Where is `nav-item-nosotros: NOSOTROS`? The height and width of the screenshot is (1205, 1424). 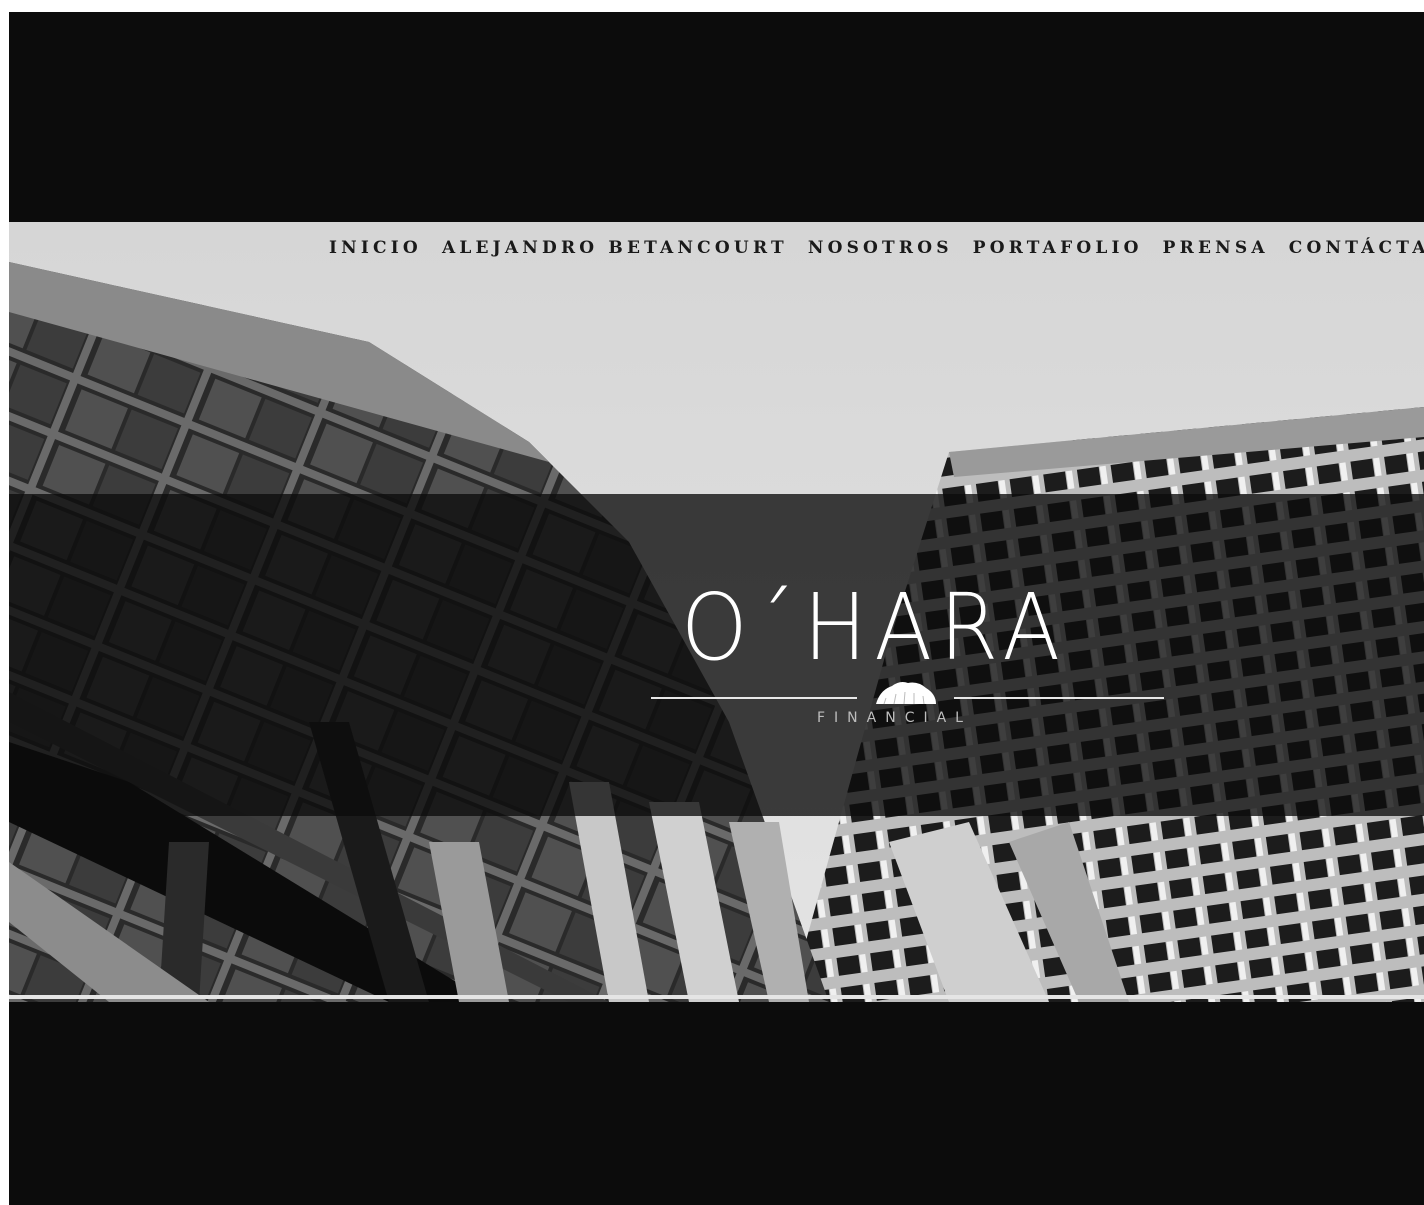 nav-item-nosotros: NOSOTROS is located at coordinates (880, 248).